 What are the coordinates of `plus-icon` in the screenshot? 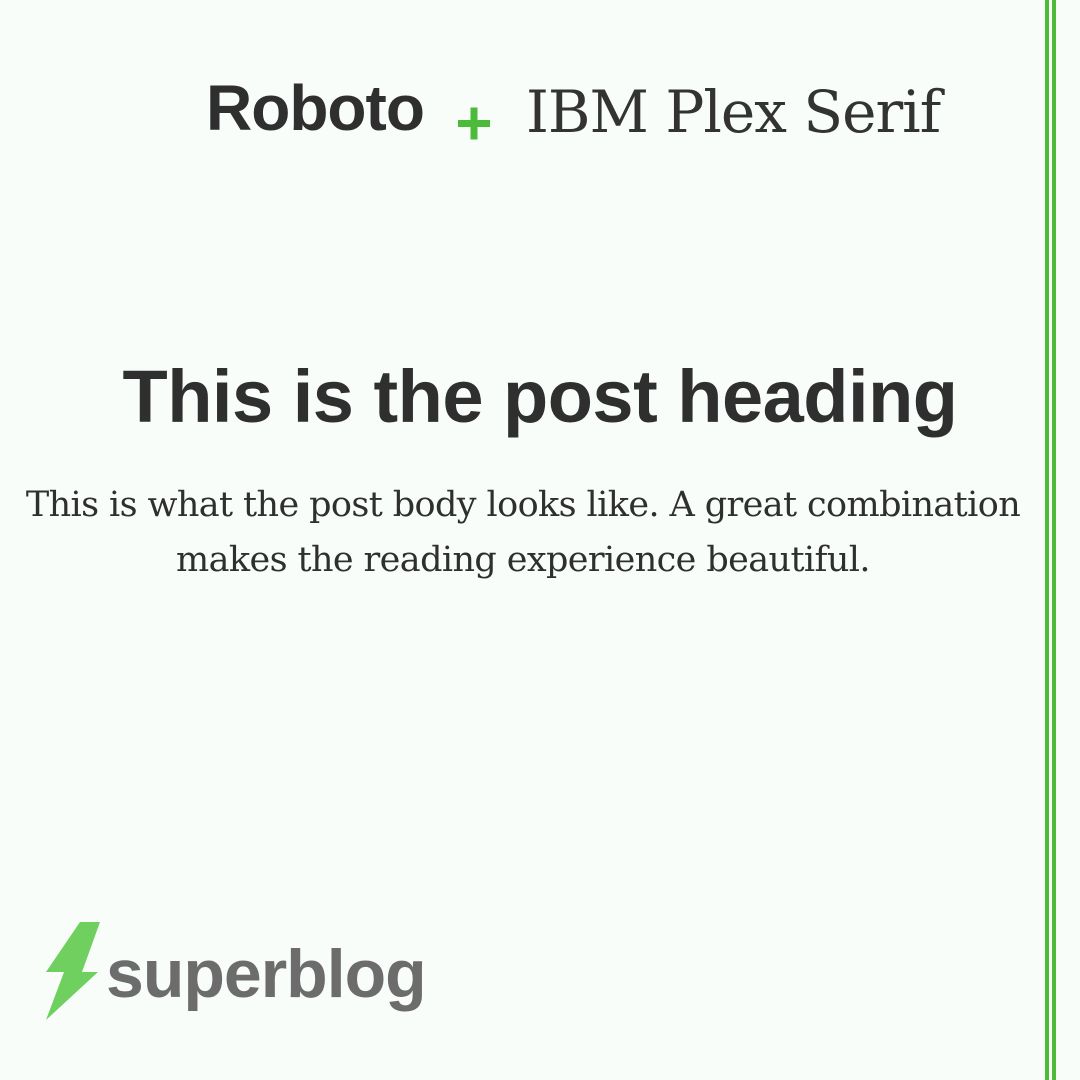 It's located at (474, 112).